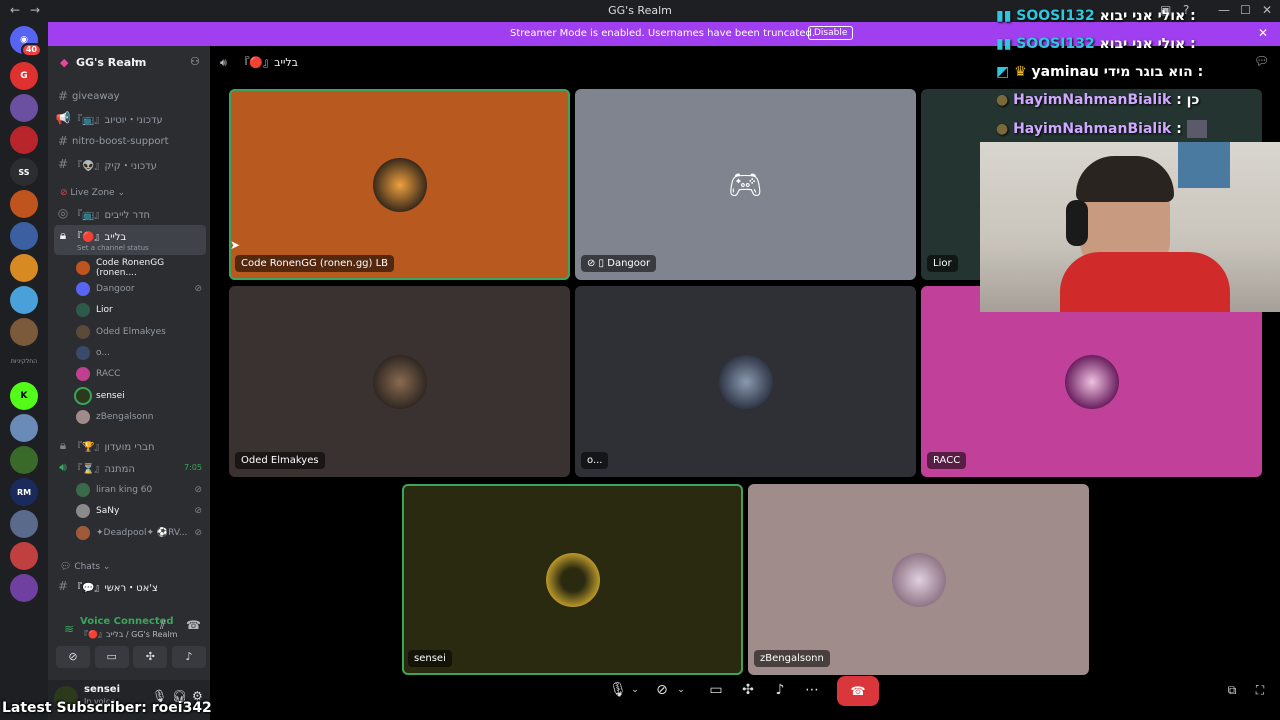 The height and width of the screenshot is (720, 1280). What do you see at coordinates (141, 289) in the screenshot?
I see `voice-member: Dangoor ⊘` at bounding box center [141, 289].